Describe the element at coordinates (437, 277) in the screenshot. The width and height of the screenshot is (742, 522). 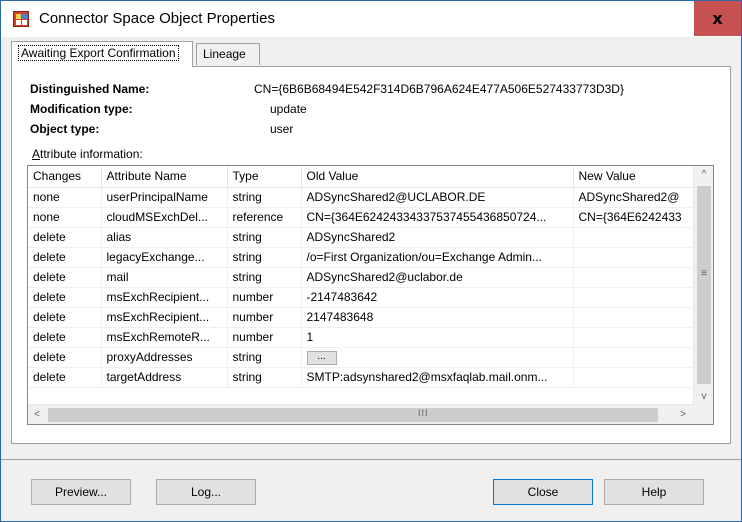
I see `cell-old-value: ADSyncShared2@uclabor.de` at that location.